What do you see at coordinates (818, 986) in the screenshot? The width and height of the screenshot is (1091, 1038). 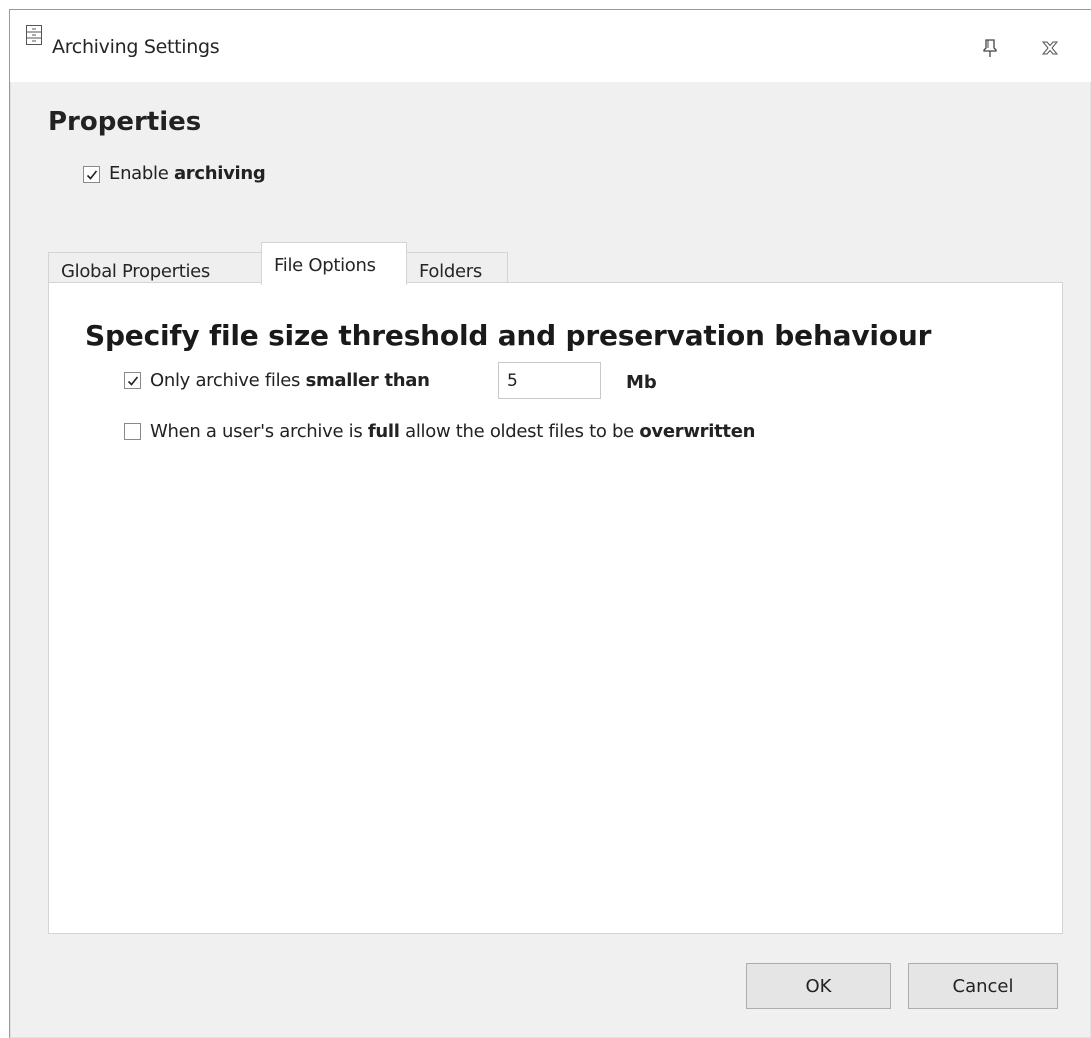 I see `ok-button: OK` at bounding box center [818, 986].